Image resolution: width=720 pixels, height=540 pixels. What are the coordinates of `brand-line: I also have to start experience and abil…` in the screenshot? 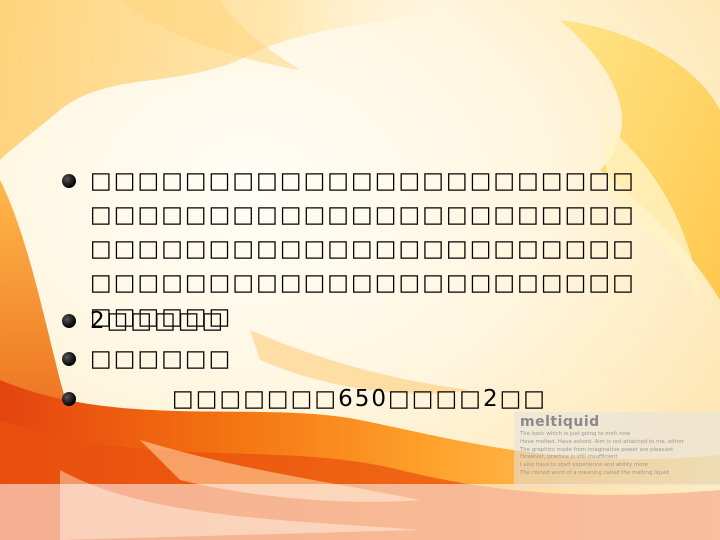 It's located at (584, 465).